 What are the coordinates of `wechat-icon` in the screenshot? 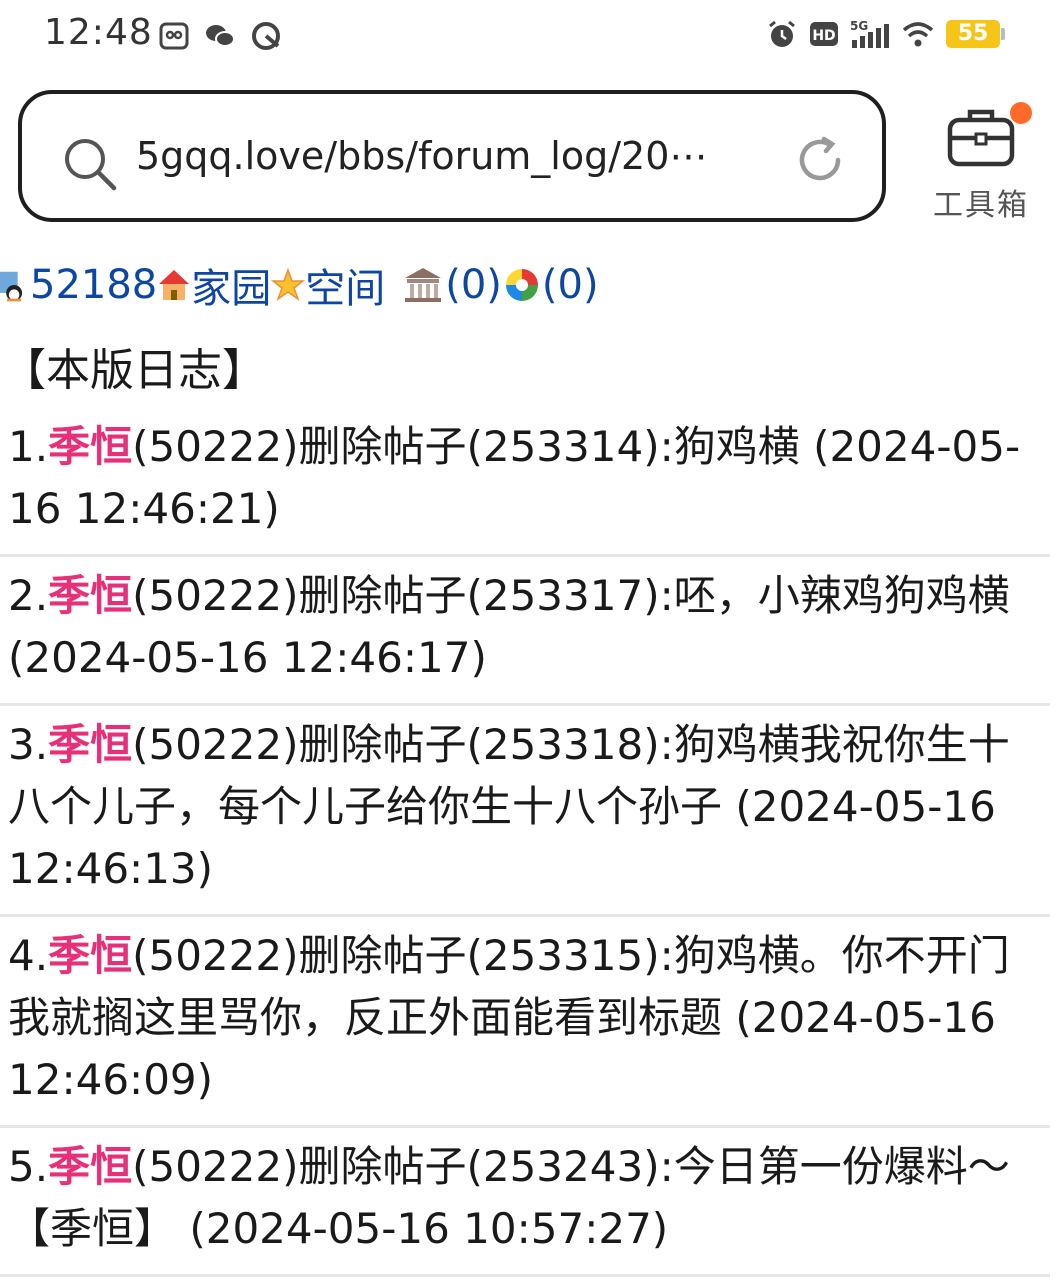 It's located at (220, 36).